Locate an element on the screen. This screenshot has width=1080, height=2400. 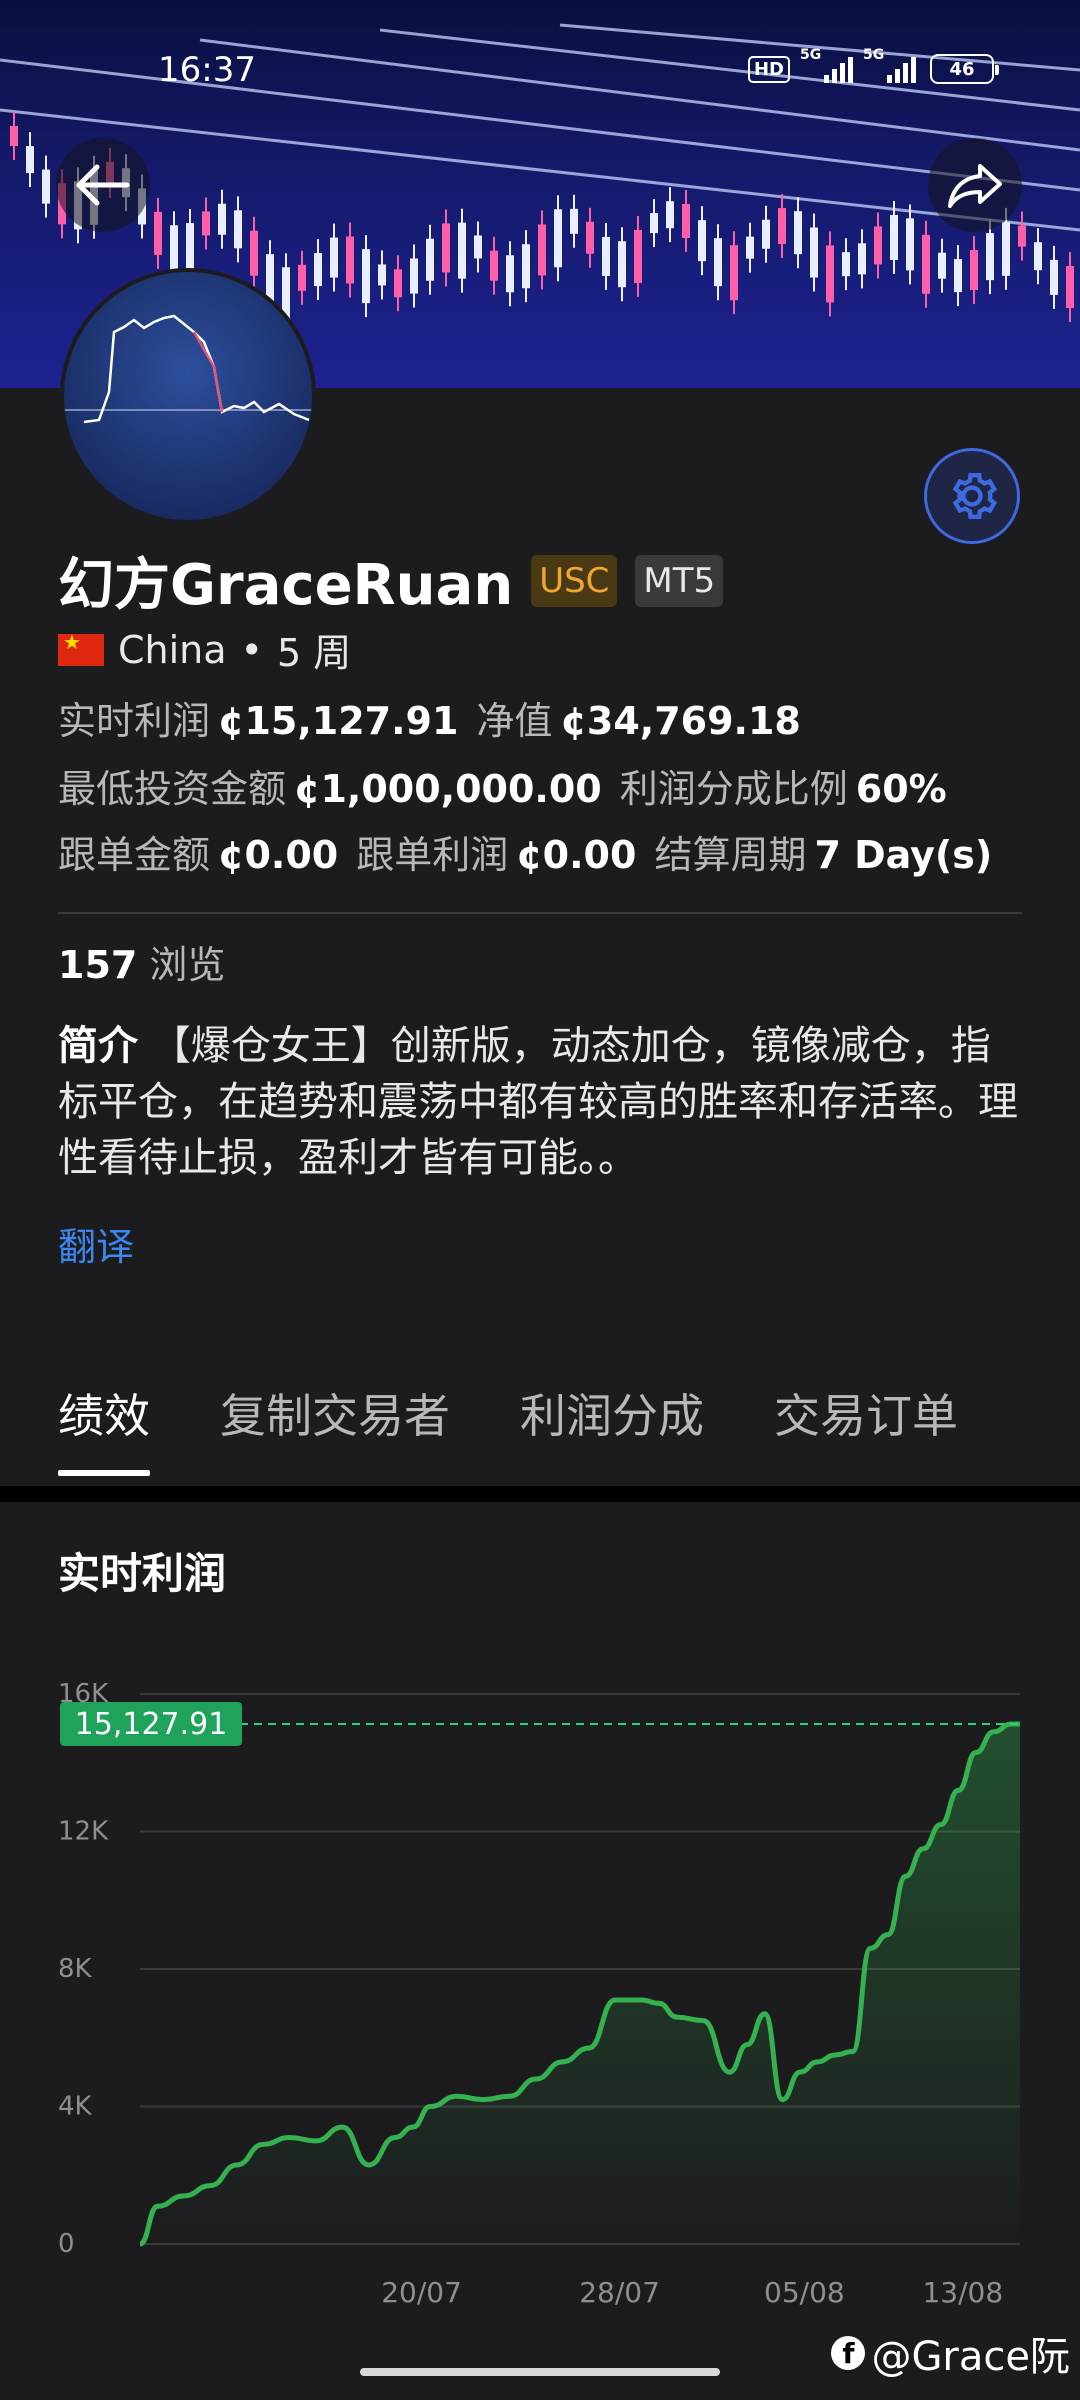
status-time: 16:37 is located at coordinates (207, 70).